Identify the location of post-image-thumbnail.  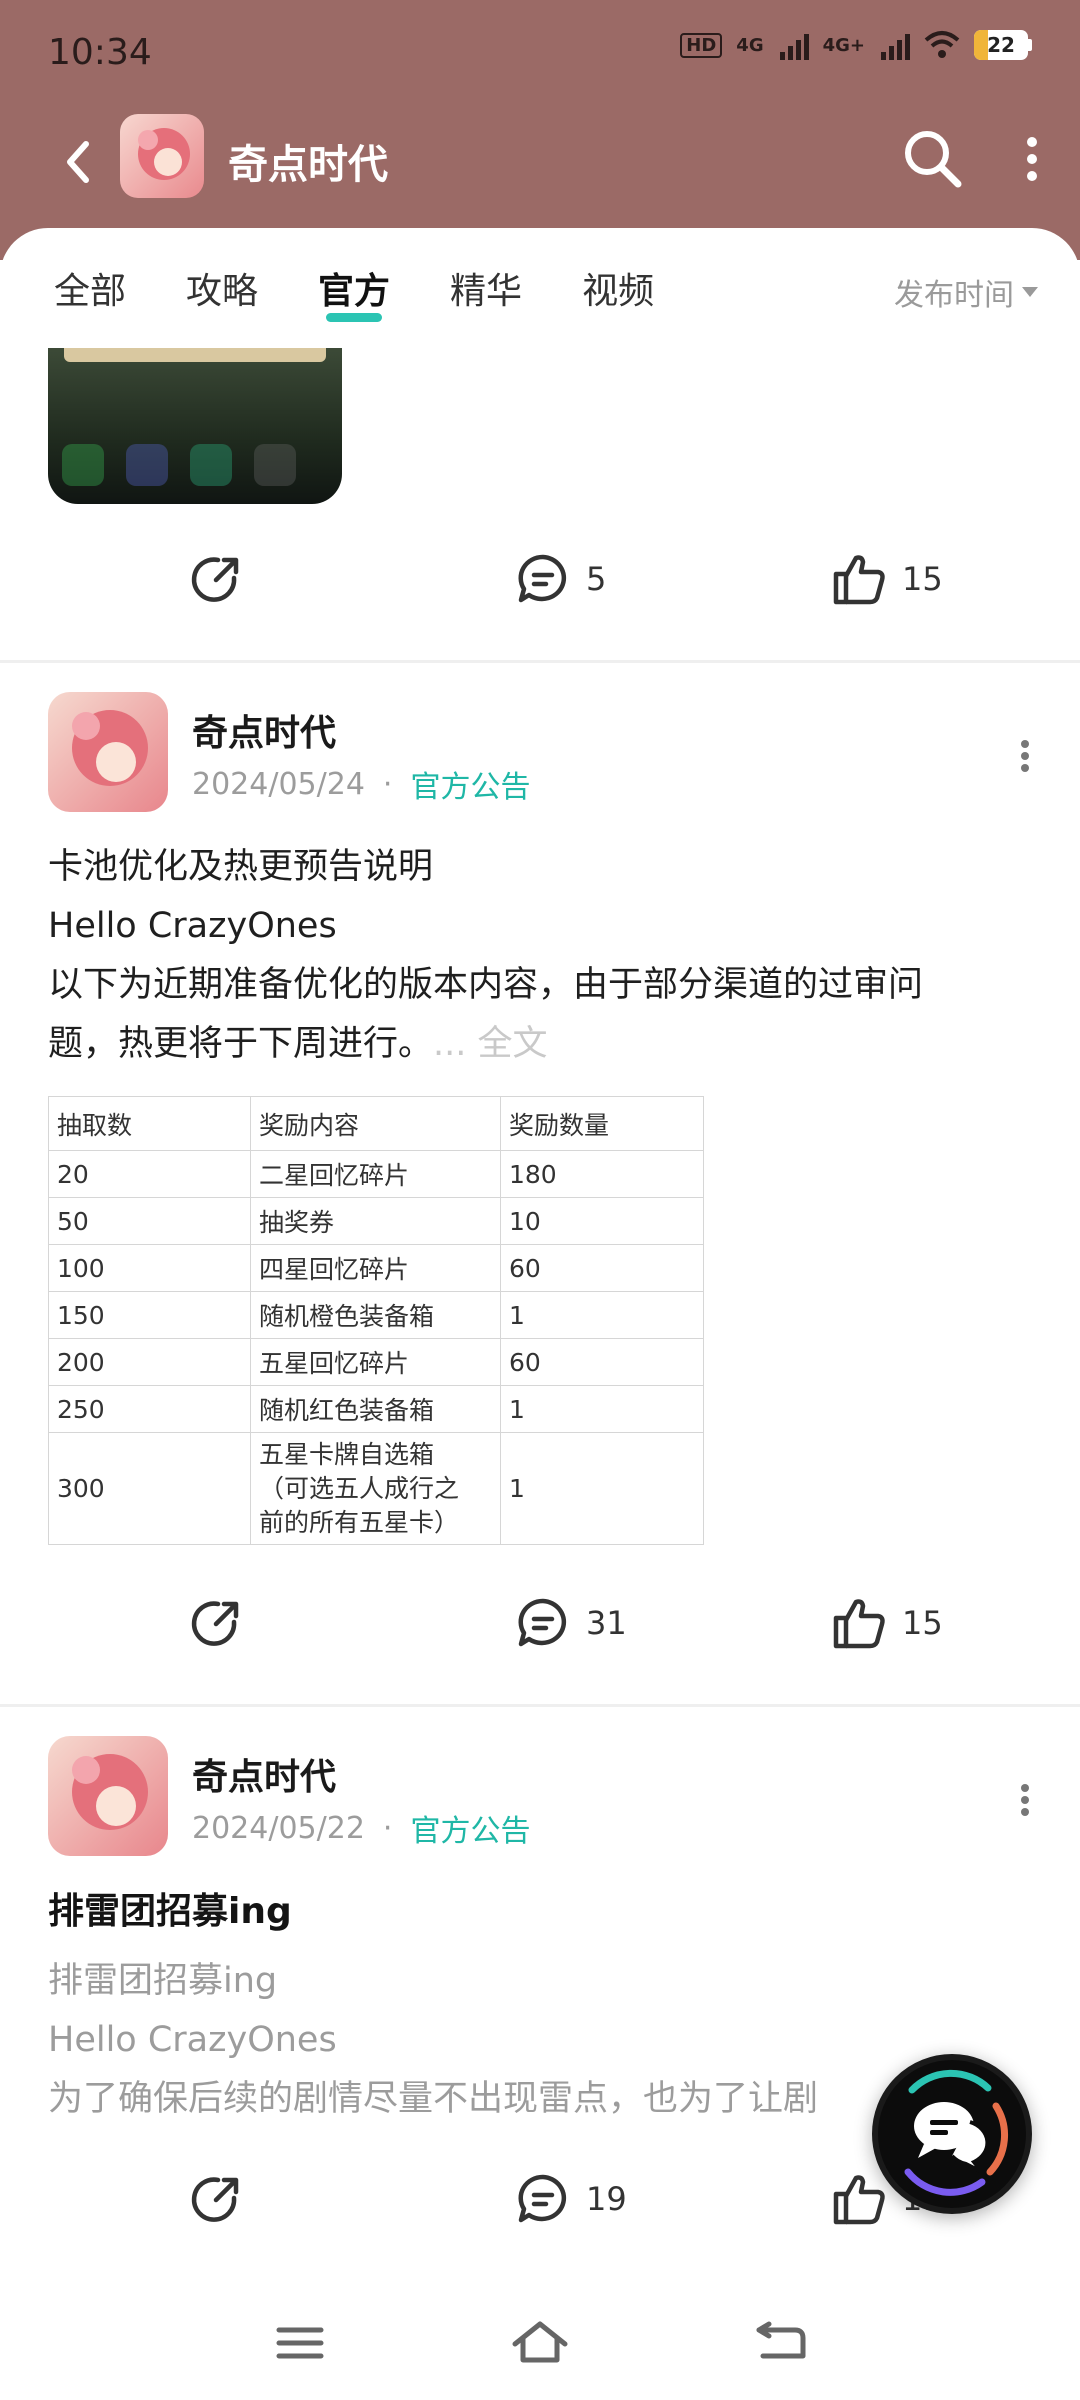
(195, 426).